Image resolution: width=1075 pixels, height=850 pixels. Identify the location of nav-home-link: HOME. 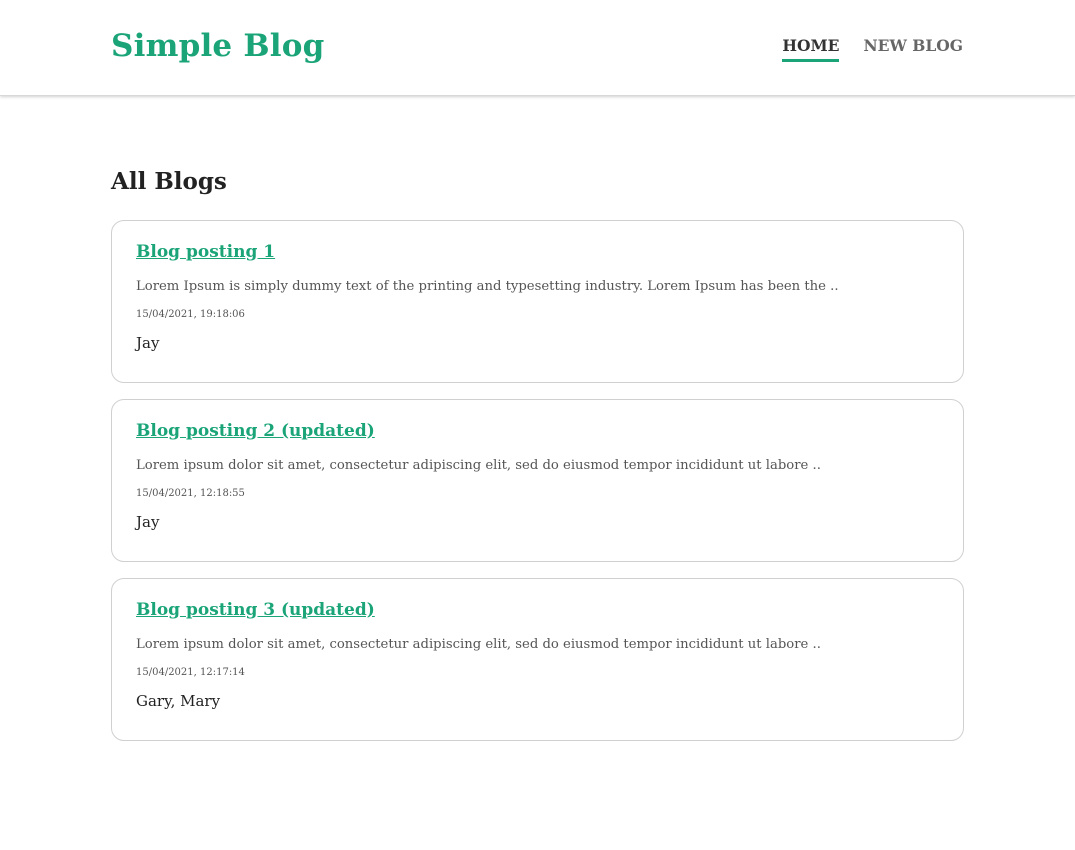
(811, 48).